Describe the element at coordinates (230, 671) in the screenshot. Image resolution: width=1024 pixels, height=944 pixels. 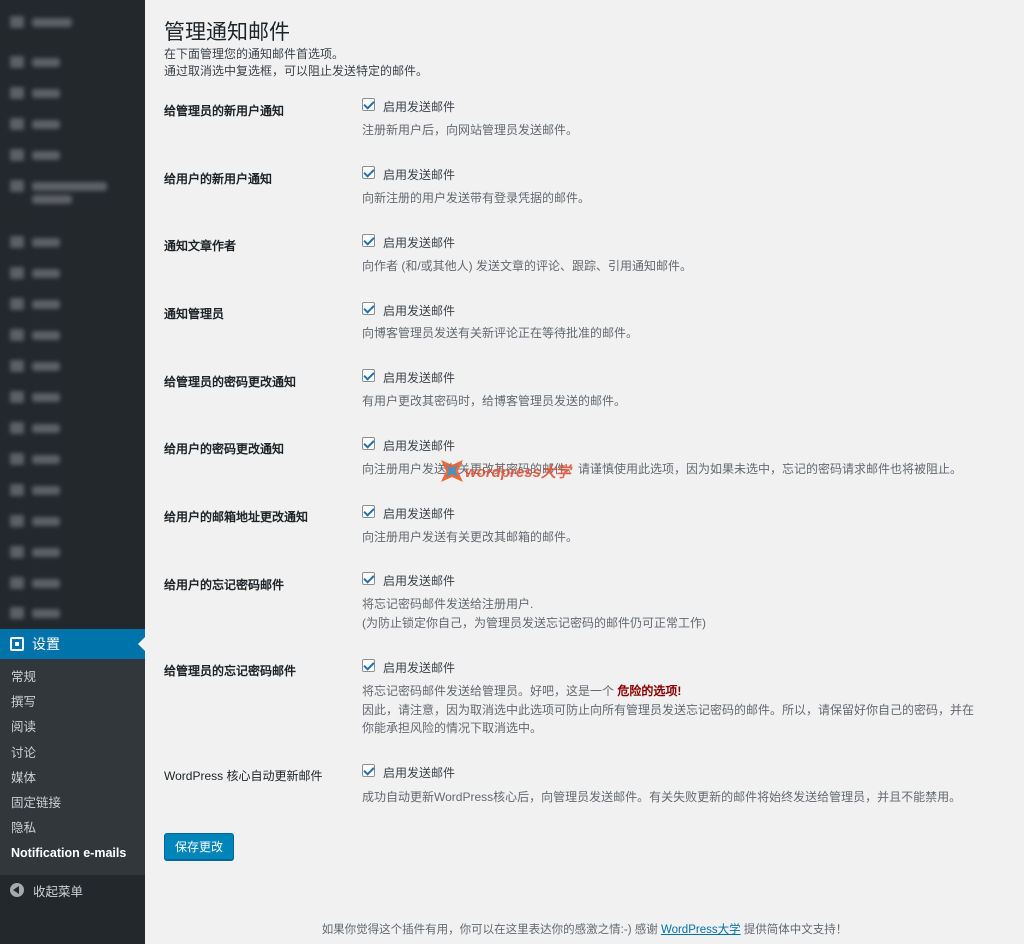
I see `row-label-admin-forgot-password: 给管理员的忘记密码邮件` at that location.